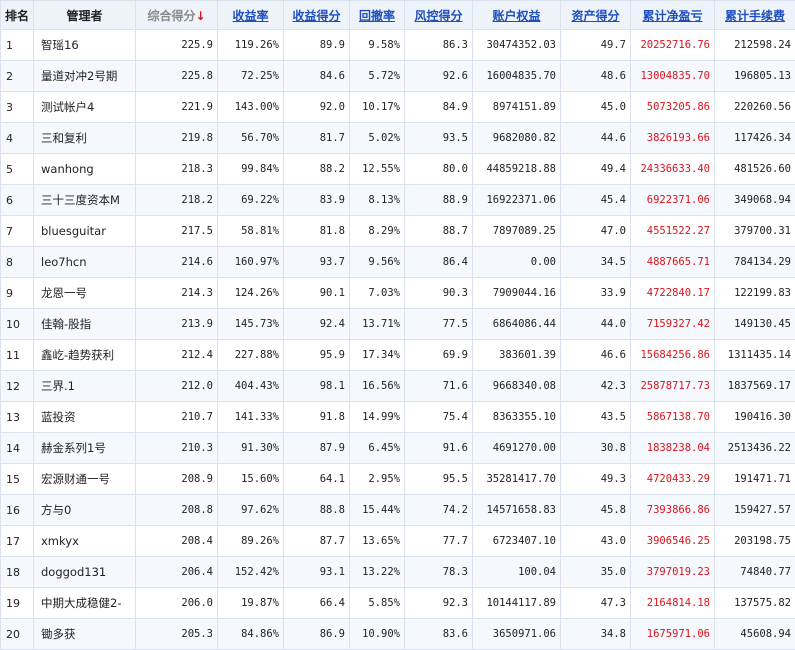  What do you see at coordinates (85, 634) in the screenshot?
I see `cell-manager-name: 锄多获` at bounding box center [85, 634].